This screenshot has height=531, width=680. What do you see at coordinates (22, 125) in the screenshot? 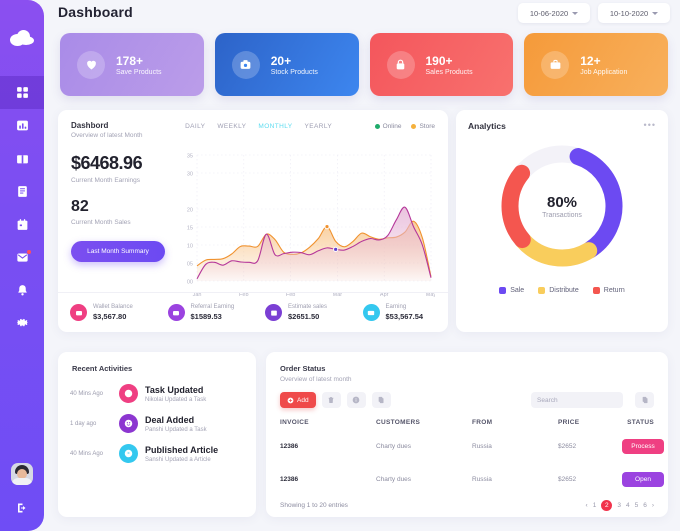
I see `sidebar-item-analytics` at bounding box center [22, 125].